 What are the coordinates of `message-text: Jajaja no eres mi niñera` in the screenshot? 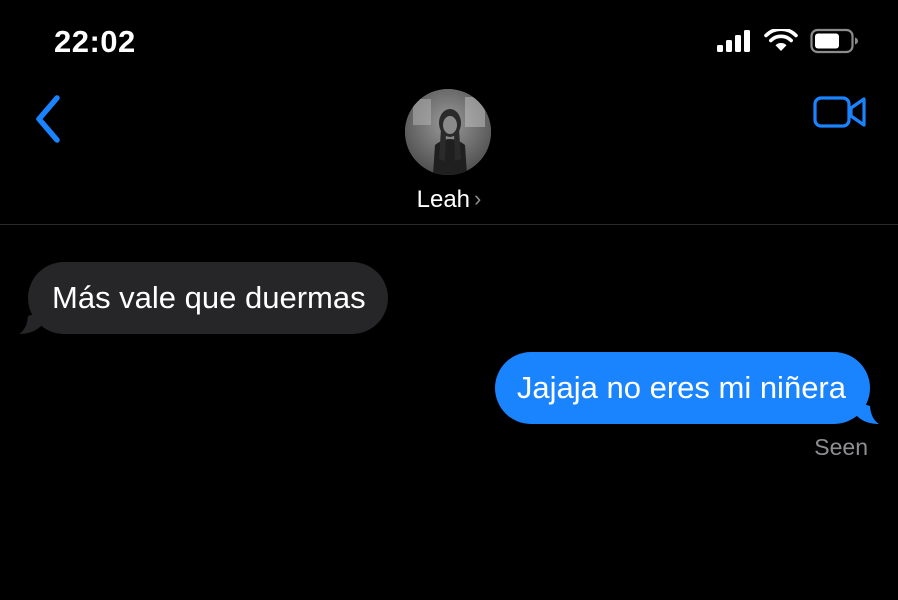 It's located at (681, 387).